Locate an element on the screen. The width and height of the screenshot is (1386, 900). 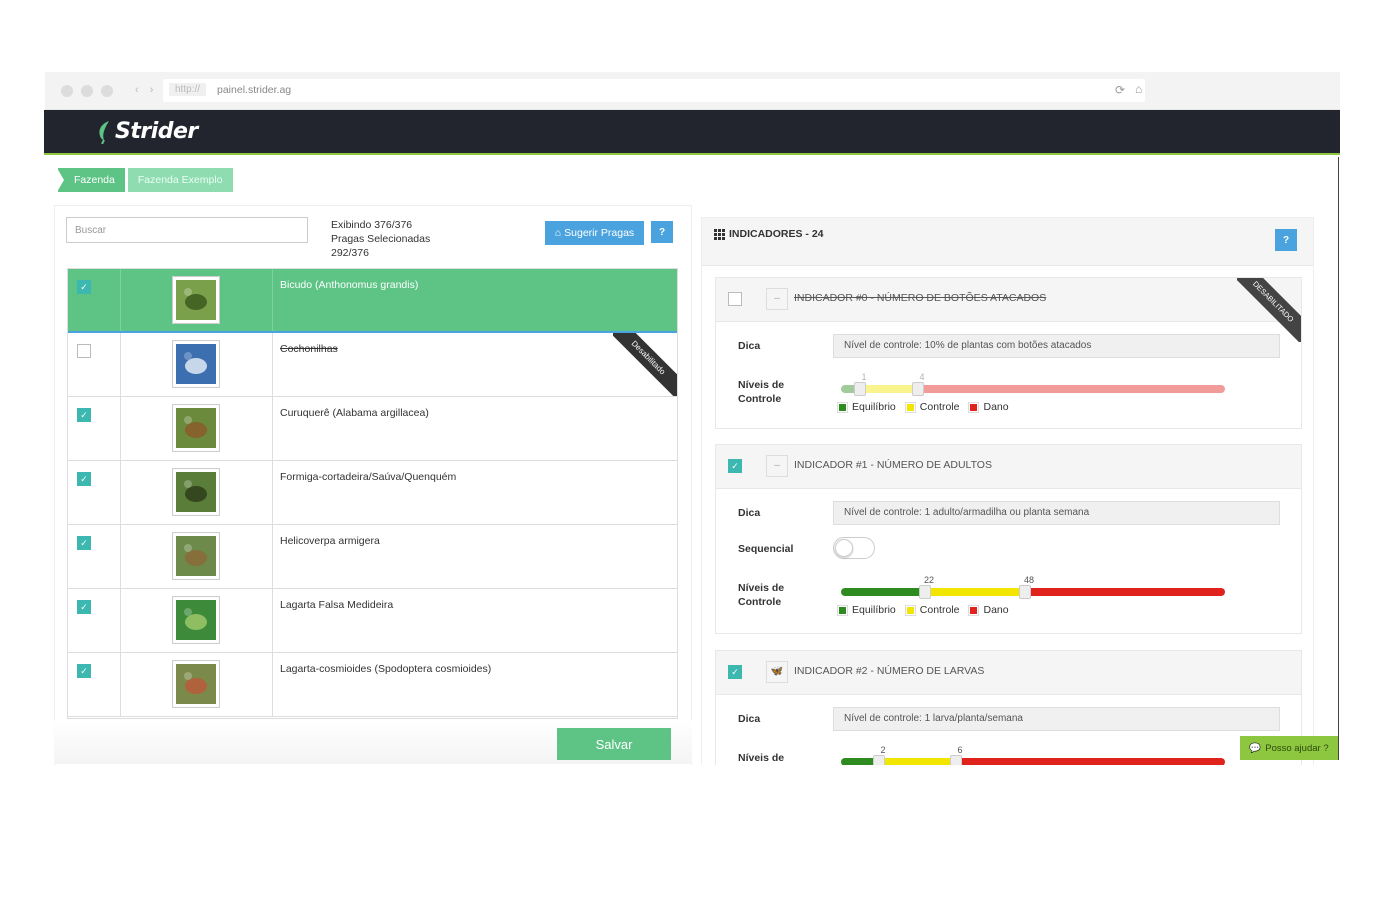
niveis-label: Níveis deControle is located at coordinates (761, 758).